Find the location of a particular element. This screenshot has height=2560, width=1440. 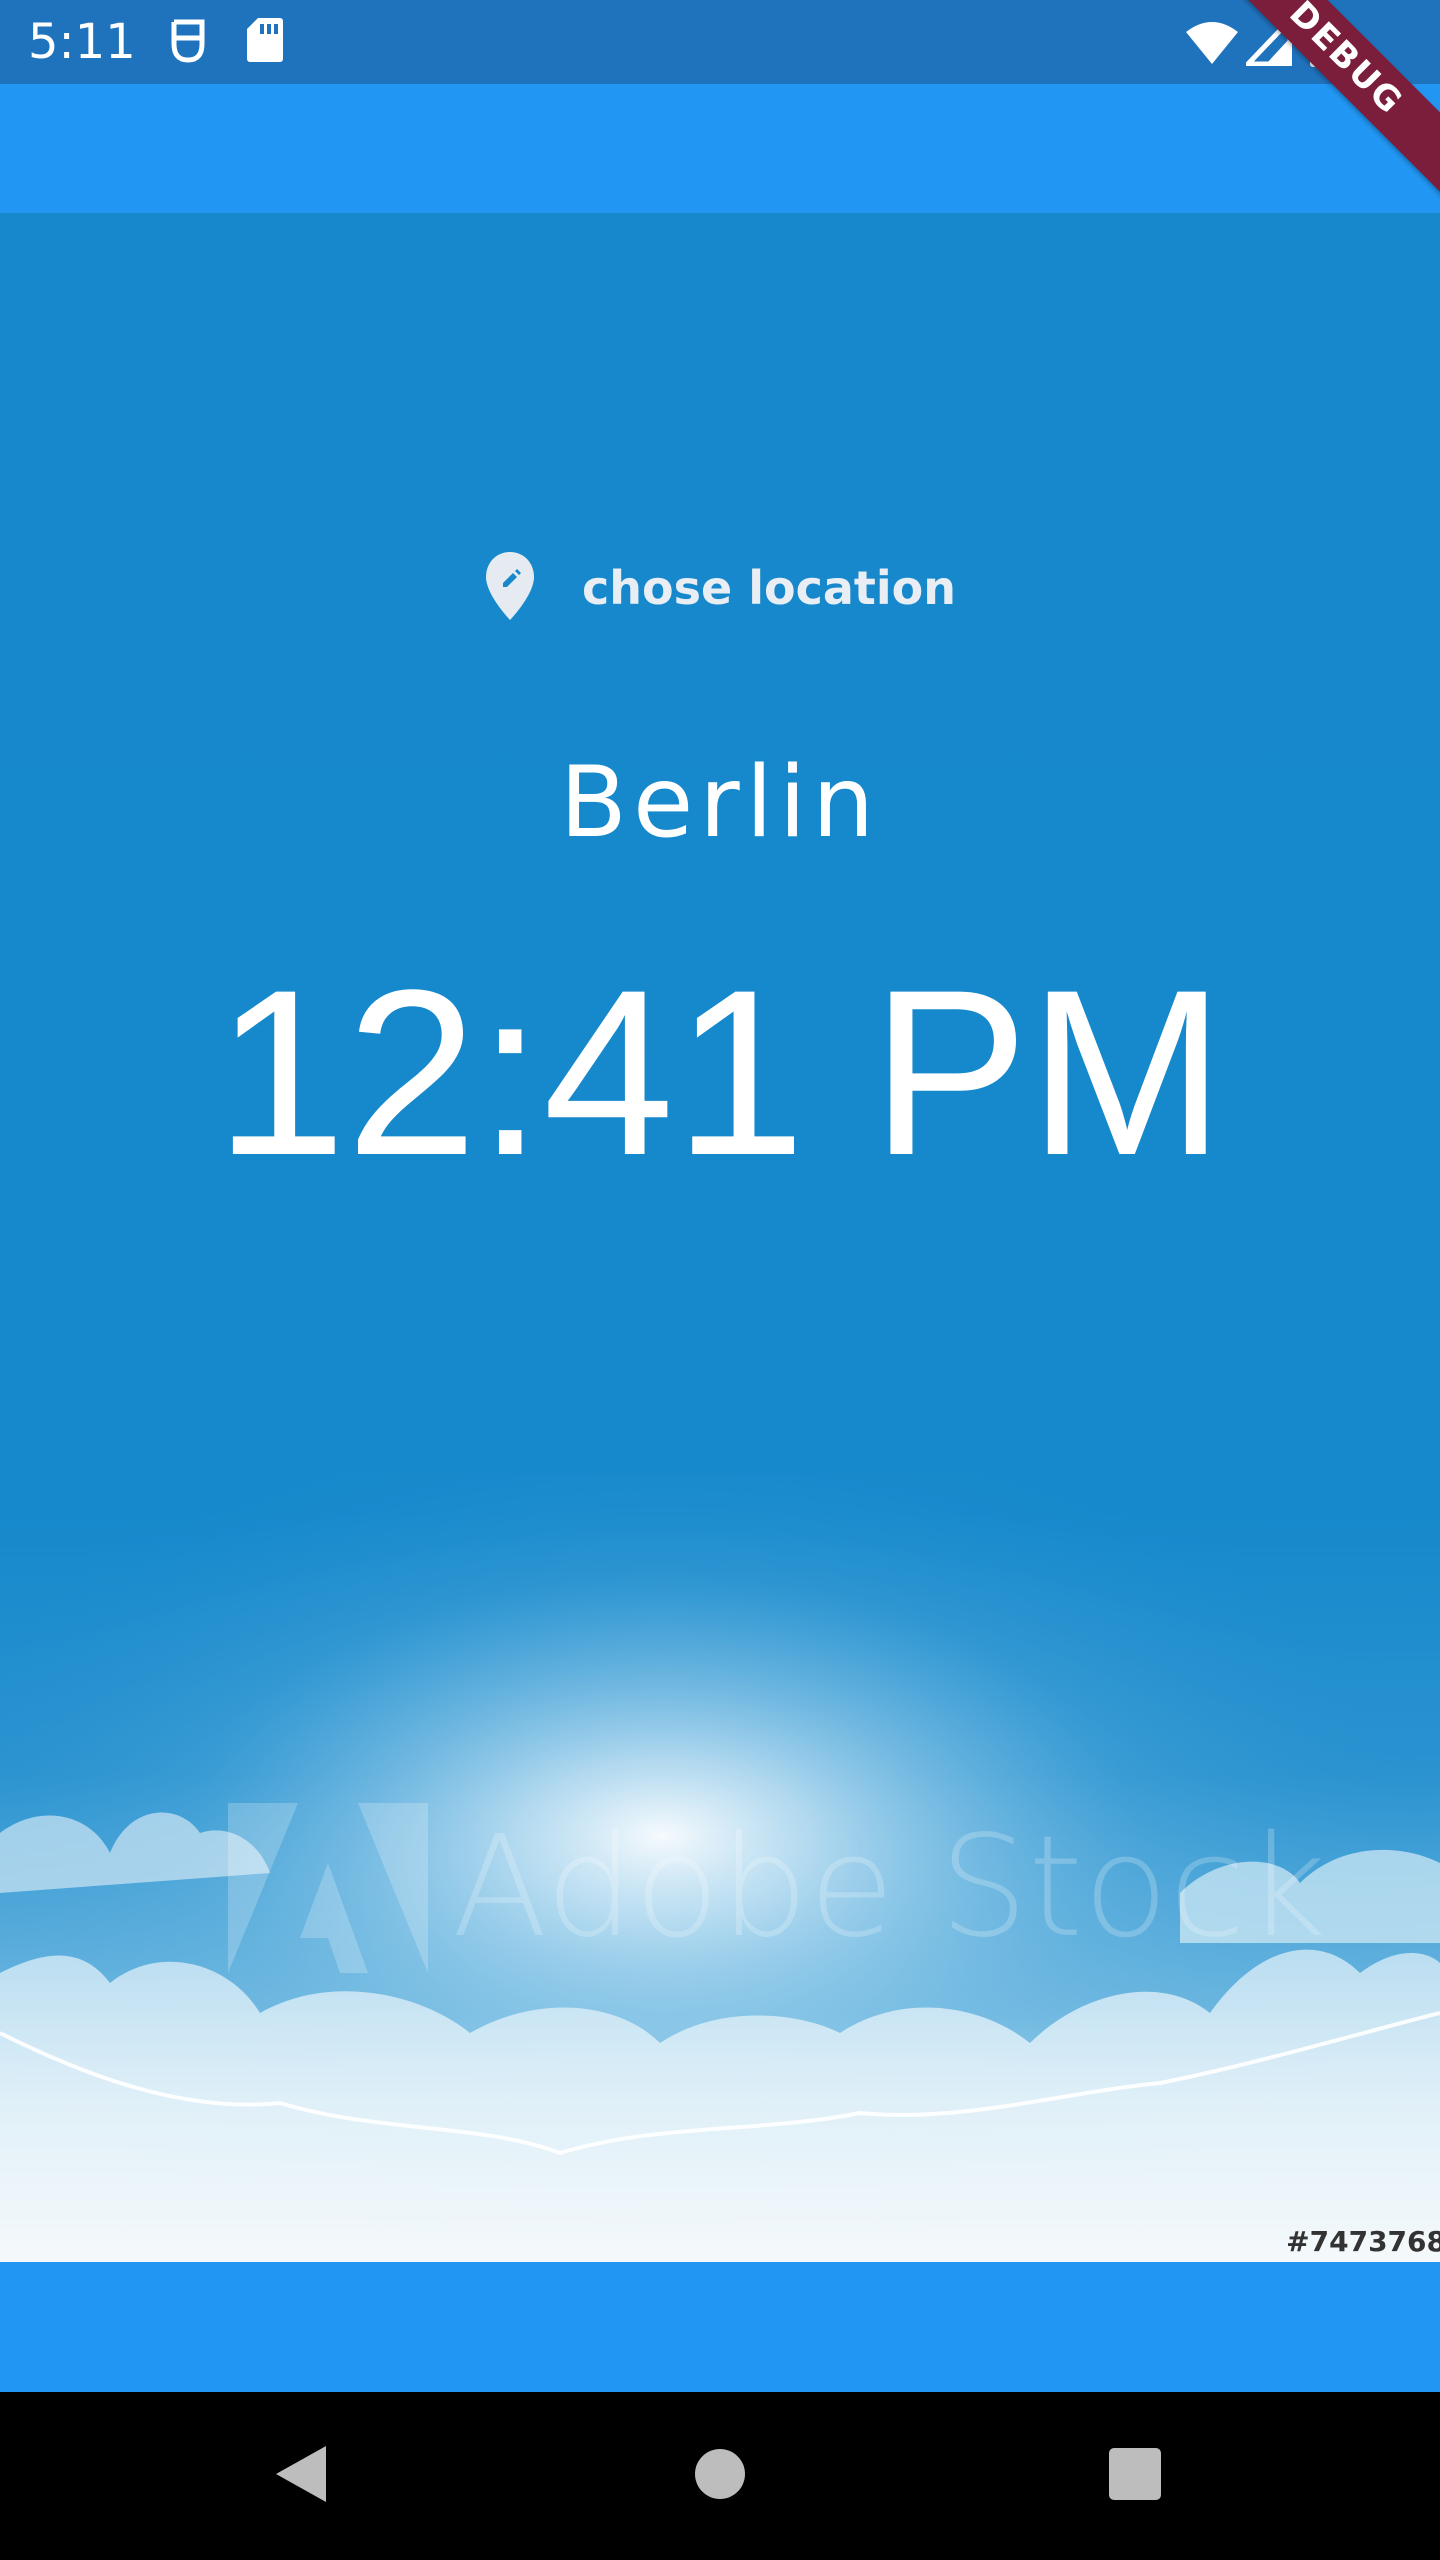

wifi-icon is located at coordinates (1212, 45).